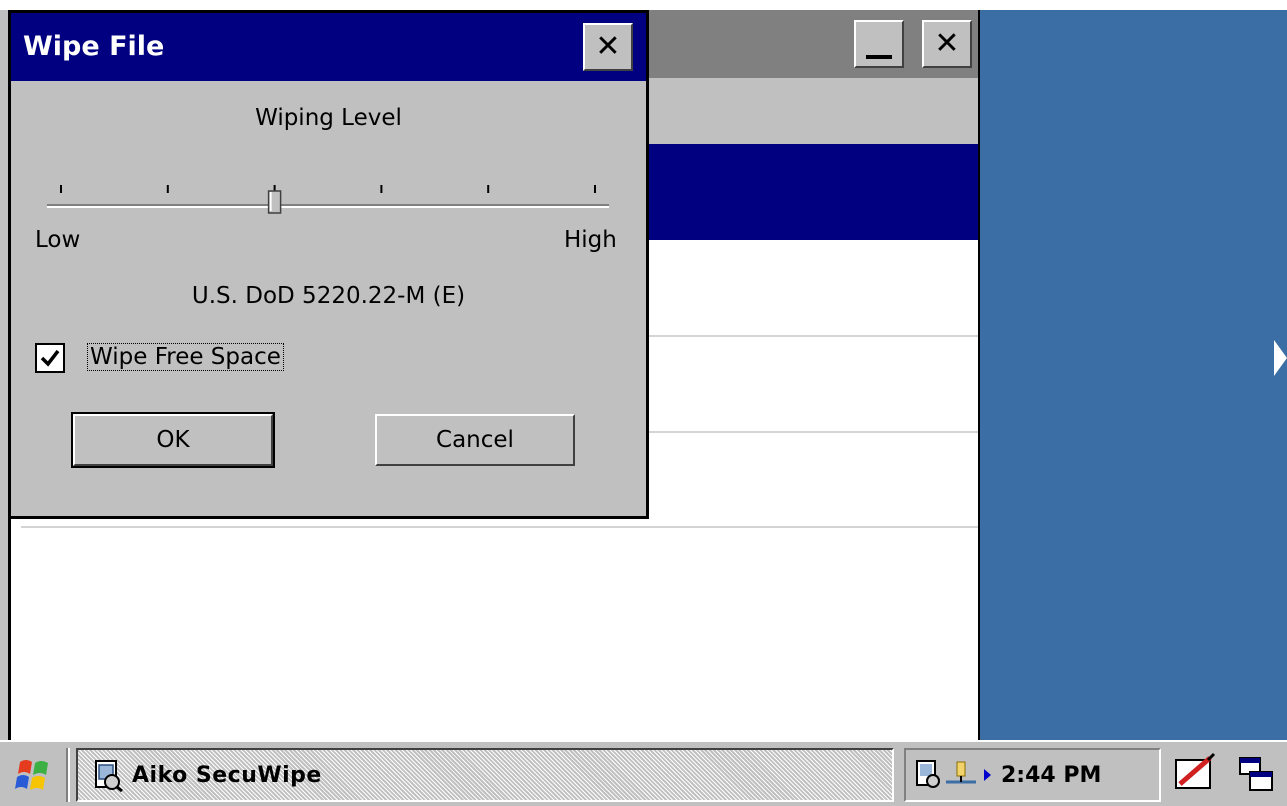  I want to click on dialog-close-button: ✕, so click(608, 47).